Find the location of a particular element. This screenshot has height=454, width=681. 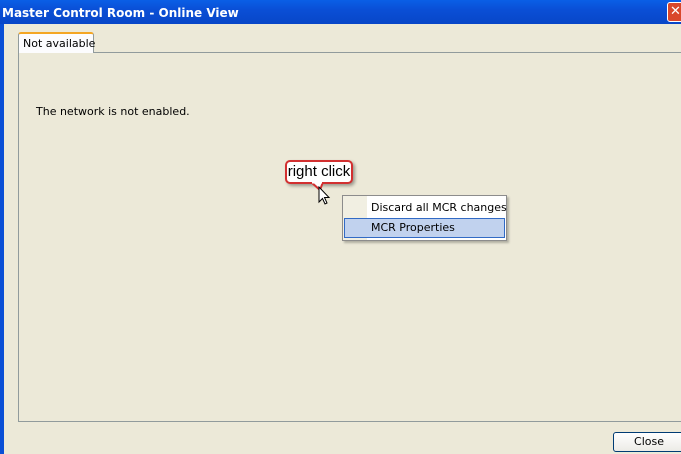

tab-label: Not available is located at coordinates (59, 43).